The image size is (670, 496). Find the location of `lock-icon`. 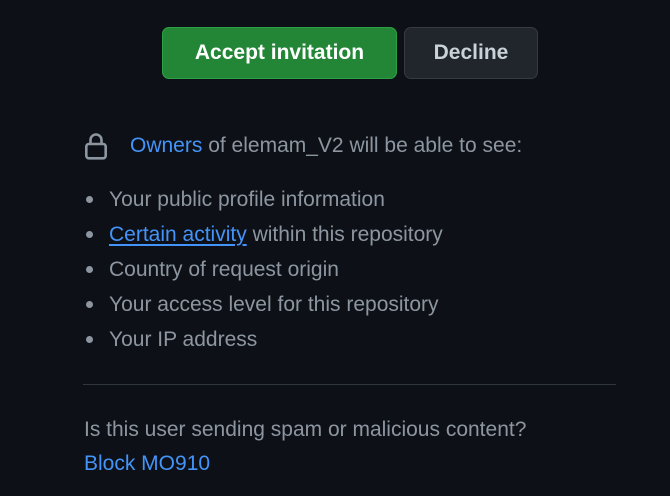

lock-icon is located at coordinates (96, 146).